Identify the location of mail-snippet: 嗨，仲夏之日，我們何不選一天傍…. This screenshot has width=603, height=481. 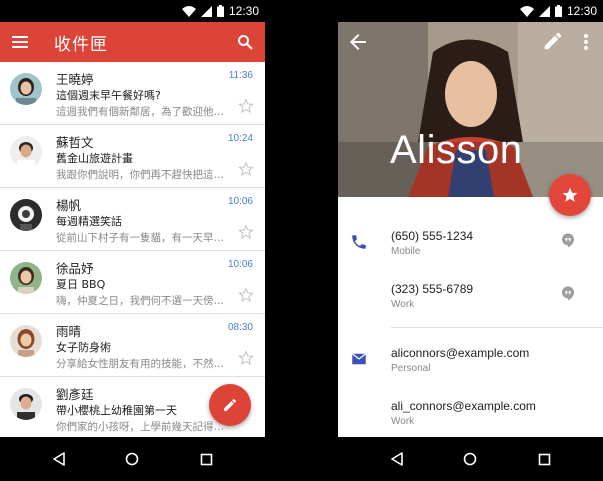
(140, 301).